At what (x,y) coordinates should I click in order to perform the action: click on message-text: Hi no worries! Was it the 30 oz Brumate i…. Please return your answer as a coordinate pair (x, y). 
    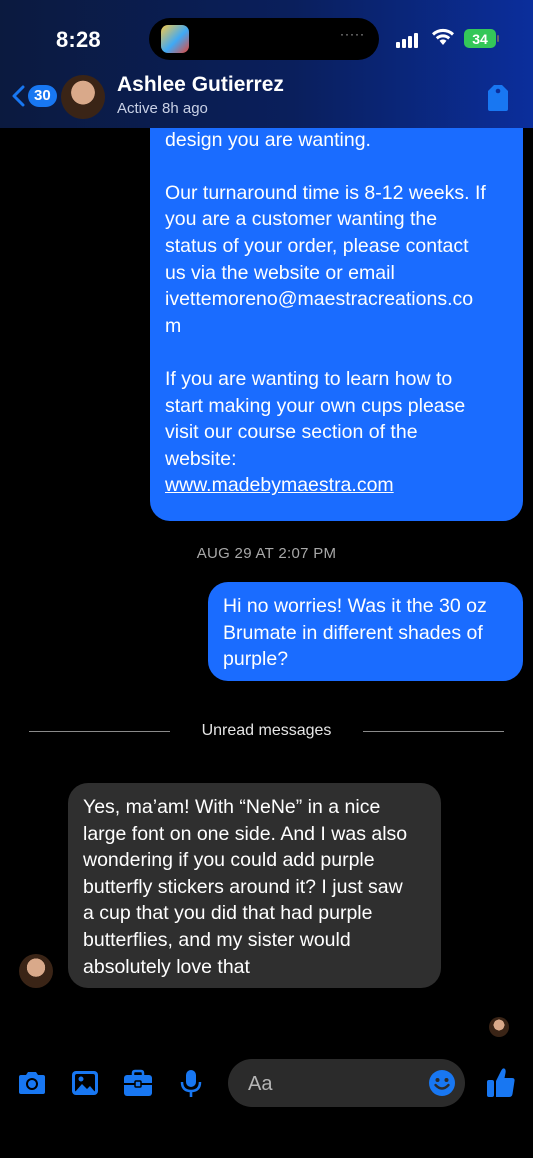
    Looking at the image, I should click on (370, 633).